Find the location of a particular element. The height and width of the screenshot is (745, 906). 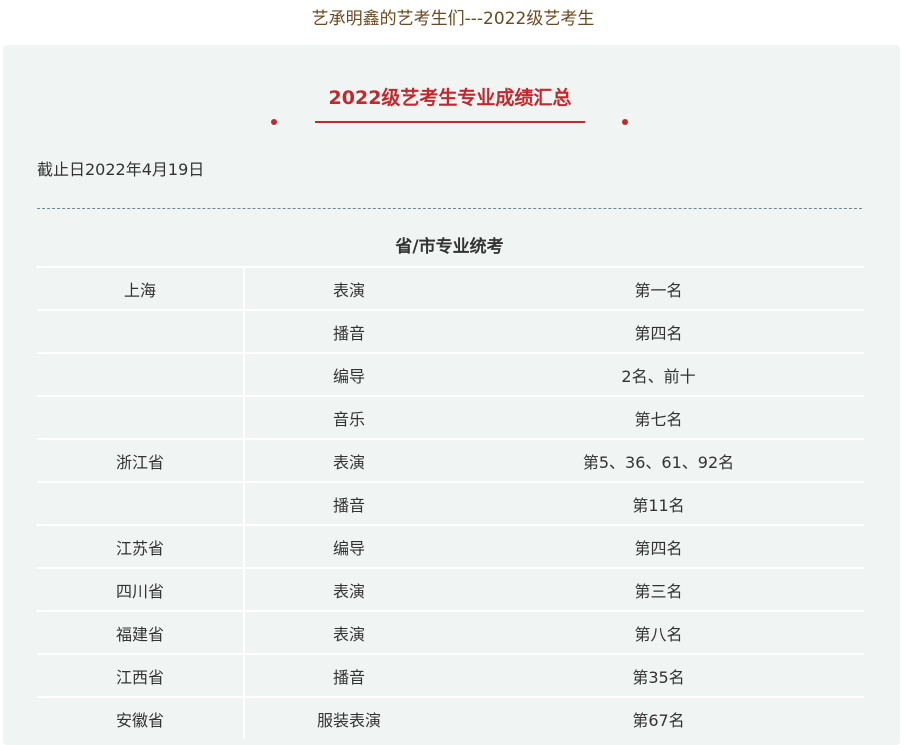

result-cell: 2名、前十 is located at coordinates (658, 374).